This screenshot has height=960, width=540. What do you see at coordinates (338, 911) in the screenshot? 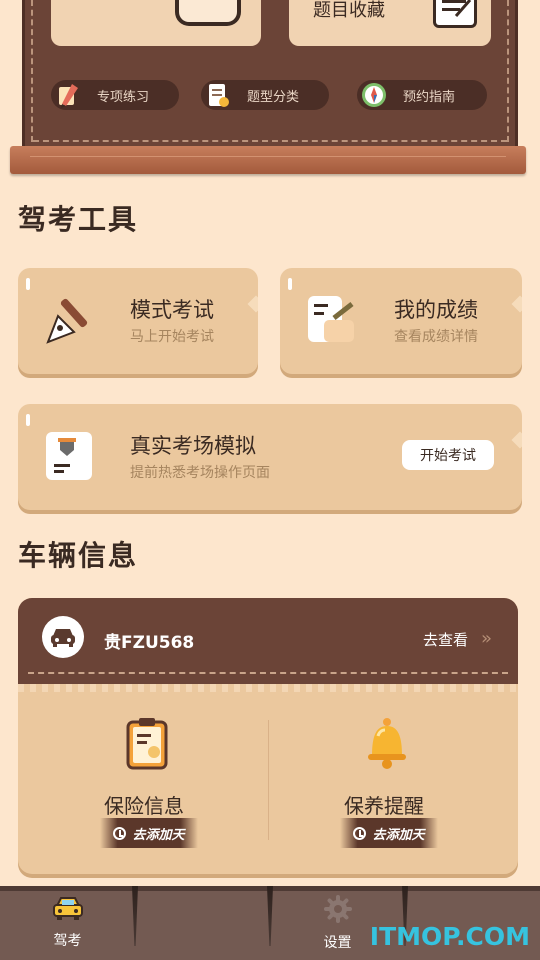
I see `gear-icon` at bounding box center [338, 911].